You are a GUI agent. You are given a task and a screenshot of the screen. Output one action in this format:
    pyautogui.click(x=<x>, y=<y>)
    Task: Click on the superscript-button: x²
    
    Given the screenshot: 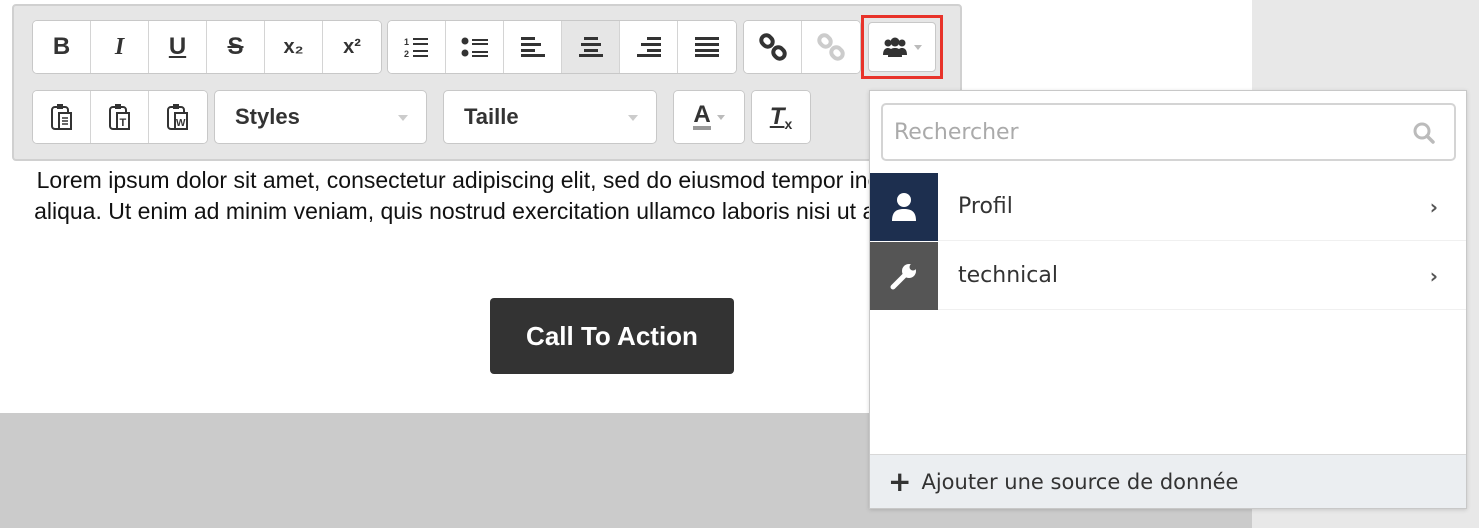 What is the action you would take?
    pyautogui.click(x=352, y=47)
    